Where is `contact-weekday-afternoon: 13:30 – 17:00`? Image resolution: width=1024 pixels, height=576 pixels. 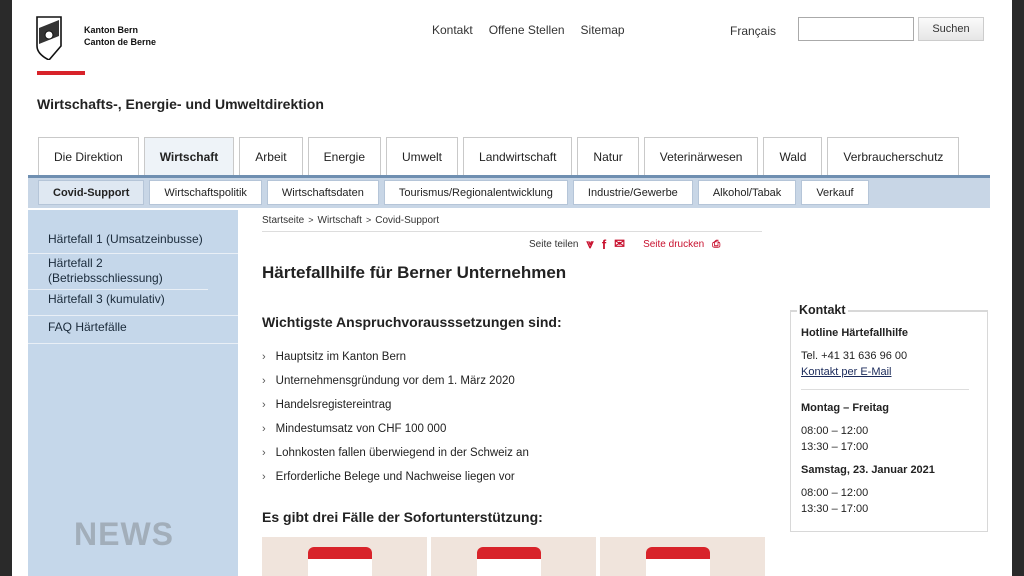
contact-weekday-afternoon: 13:30 – 17:00 is located at coordinates (835, 447).